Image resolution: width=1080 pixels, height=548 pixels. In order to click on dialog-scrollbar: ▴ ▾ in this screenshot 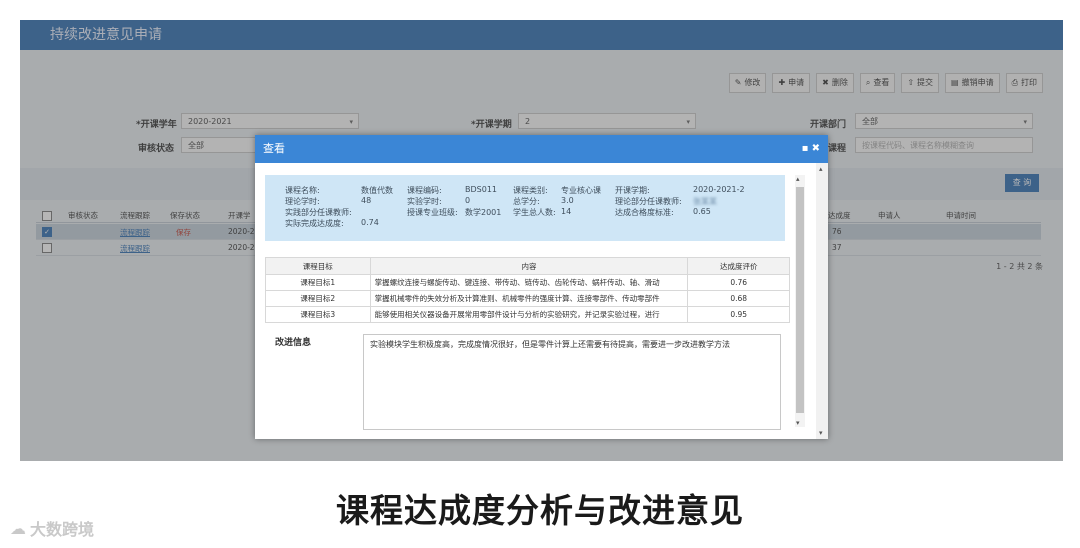, I will do `click(822, 301)`.